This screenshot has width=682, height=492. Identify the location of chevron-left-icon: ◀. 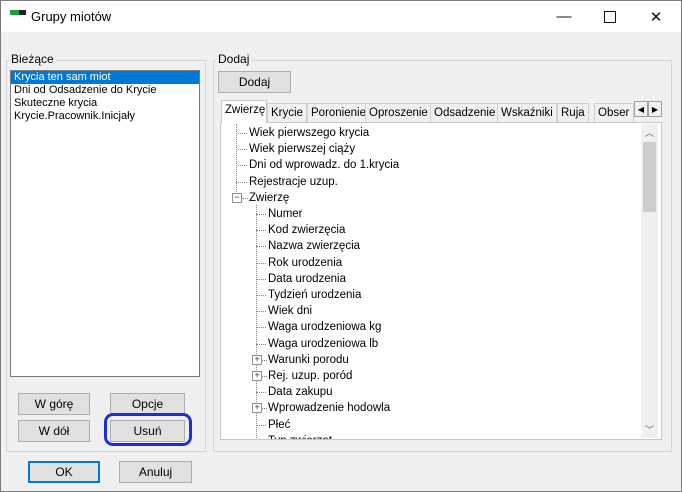
(641, 109).